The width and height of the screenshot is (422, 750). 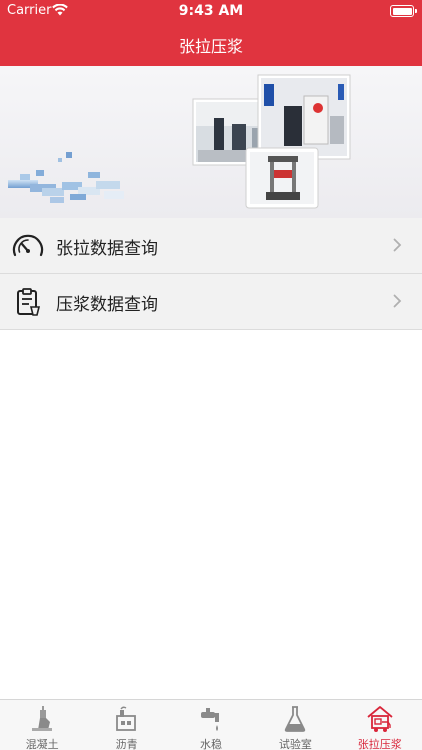 I want to click on tension-query-label: 张拉数据查询, so click(x=107, y=249).